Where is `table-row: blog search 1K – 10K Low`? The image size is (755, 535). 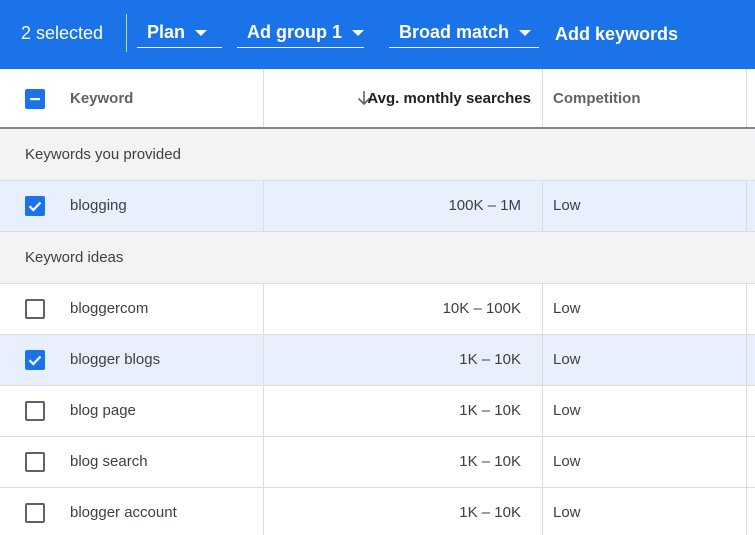
table-row: blog search 1K – 10K Low is located at coordinates (377, 462).